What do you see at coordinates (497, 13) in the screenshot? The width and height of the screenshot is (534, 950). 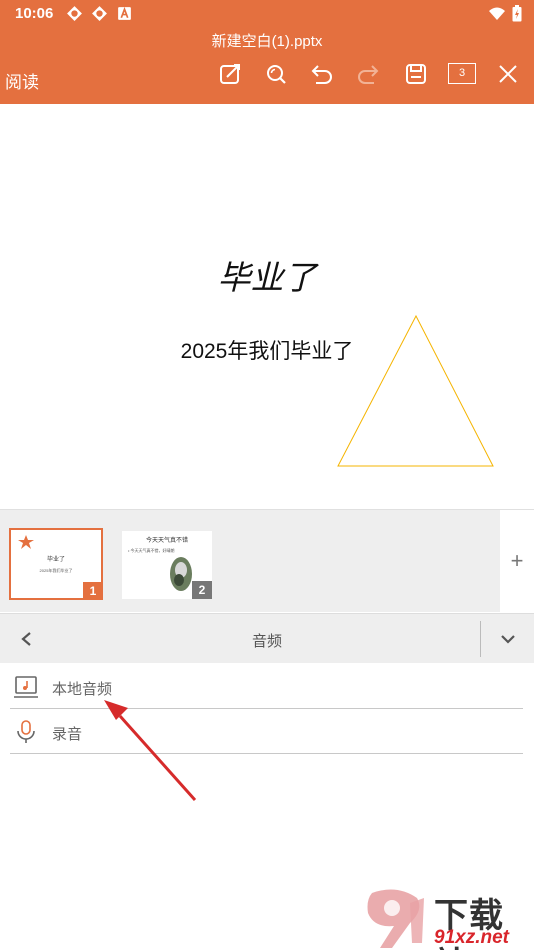 I see `wifi-icon` at bounding box center [497, 13].